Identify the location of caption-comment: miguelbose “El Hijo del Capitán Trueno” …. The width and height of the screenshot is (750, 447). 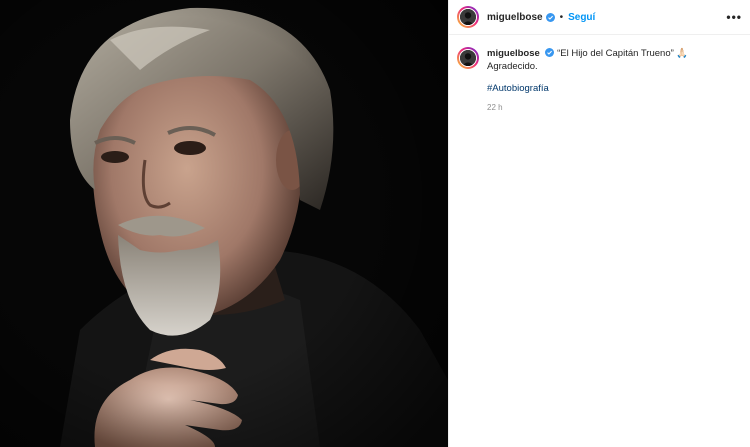
(599, 74).